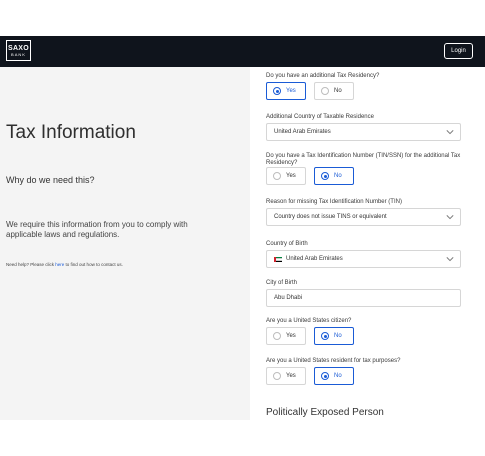 The width and height of the screenshot is (485, 456). I want to click on help-link: here, so click(59, 264).